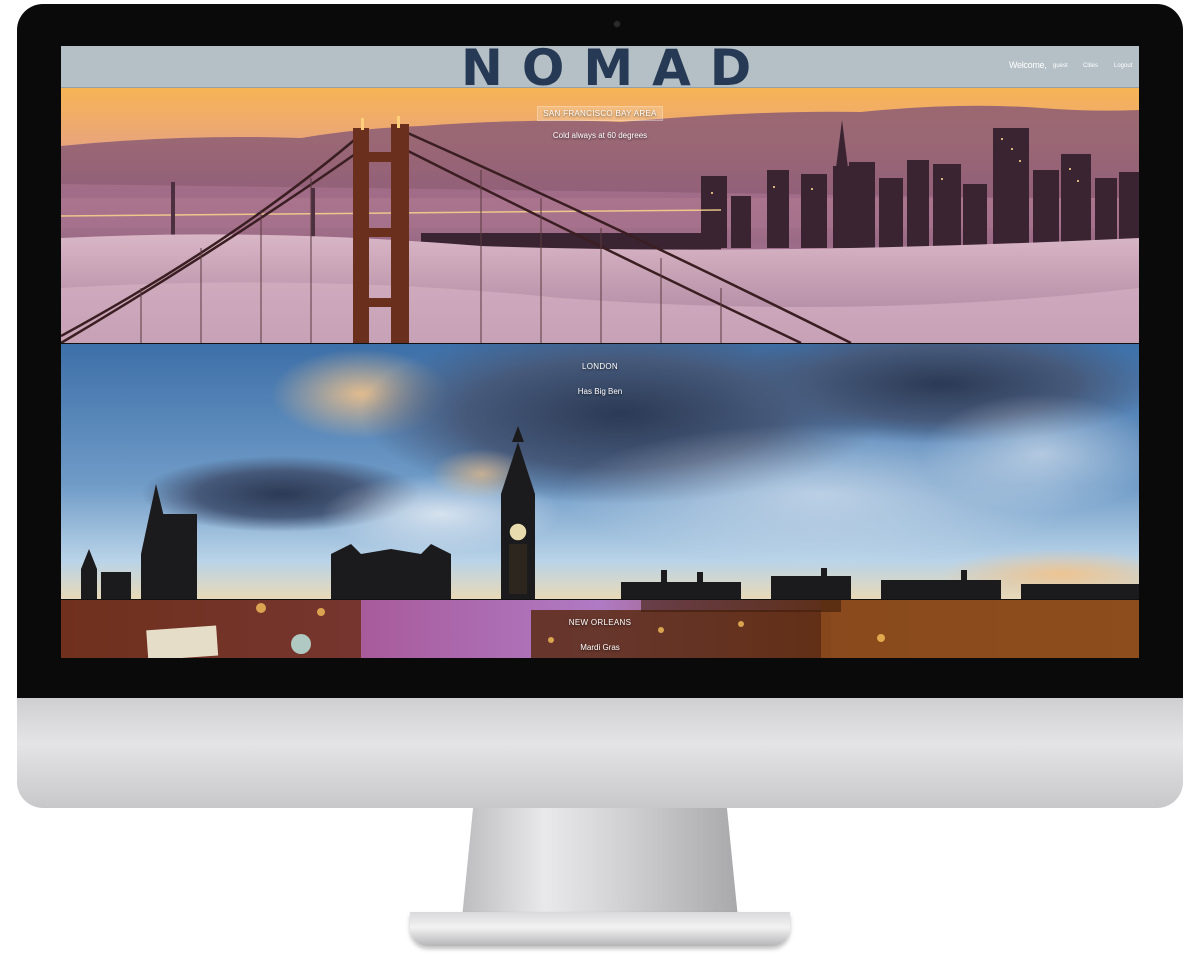 The height and width of the screenshot is (956, 1200). What do you see at coordinates (600, 366) in the screenshot?
I see `city-name-london: LONDON` at bounding box center [600, 366].